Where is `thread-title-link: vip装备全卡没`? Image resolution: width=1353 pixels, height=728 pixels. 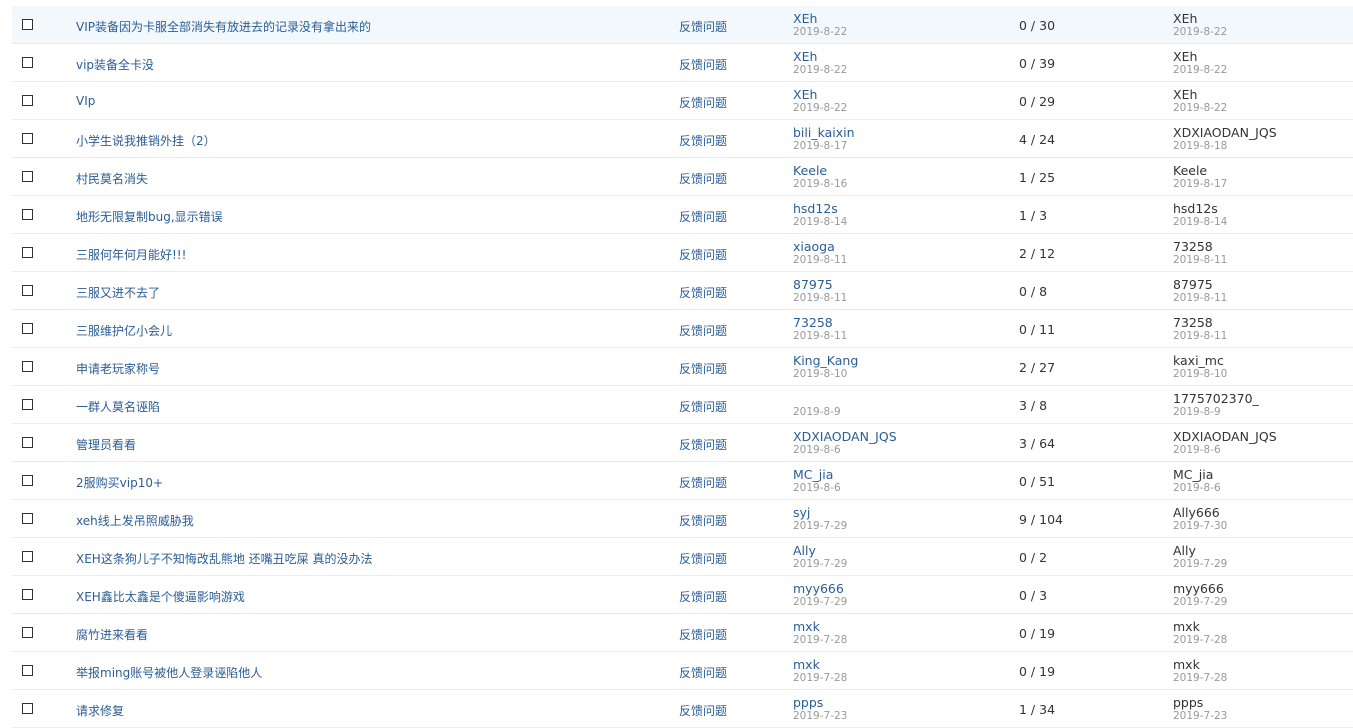 thread-title-link: vip装备全卡没 is located at coordinates (115, 64).